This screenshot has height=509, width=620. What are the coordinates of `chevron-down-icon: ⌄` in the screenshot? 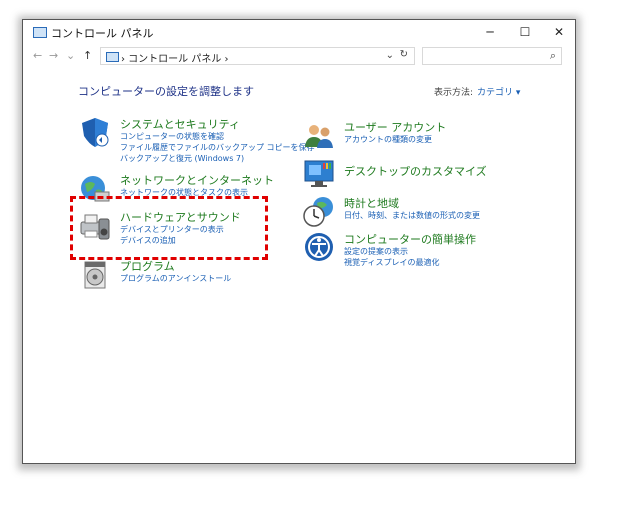 It's located at (390, 55).